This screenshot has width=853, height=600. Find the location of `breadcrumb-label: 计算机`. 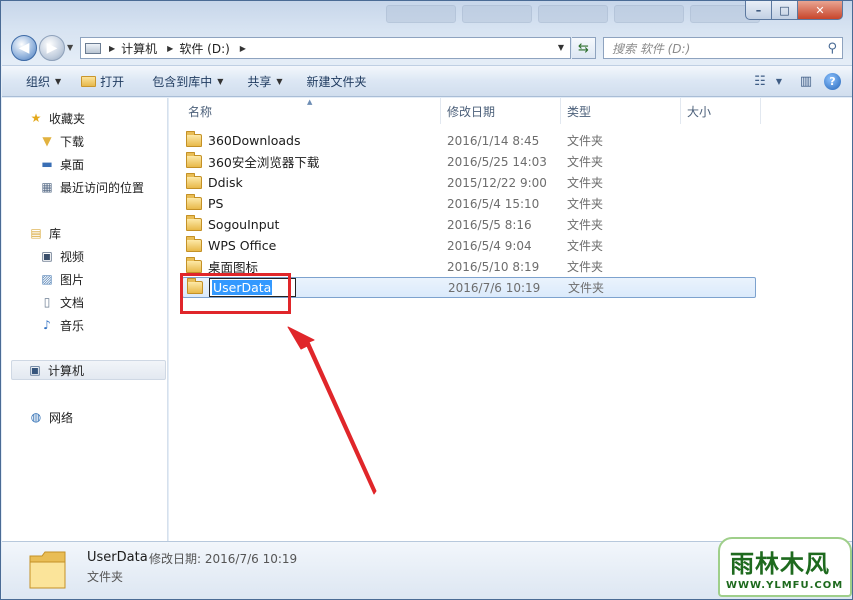

breadcrumb-label: 计算机 is located at coordinates (139, 48).